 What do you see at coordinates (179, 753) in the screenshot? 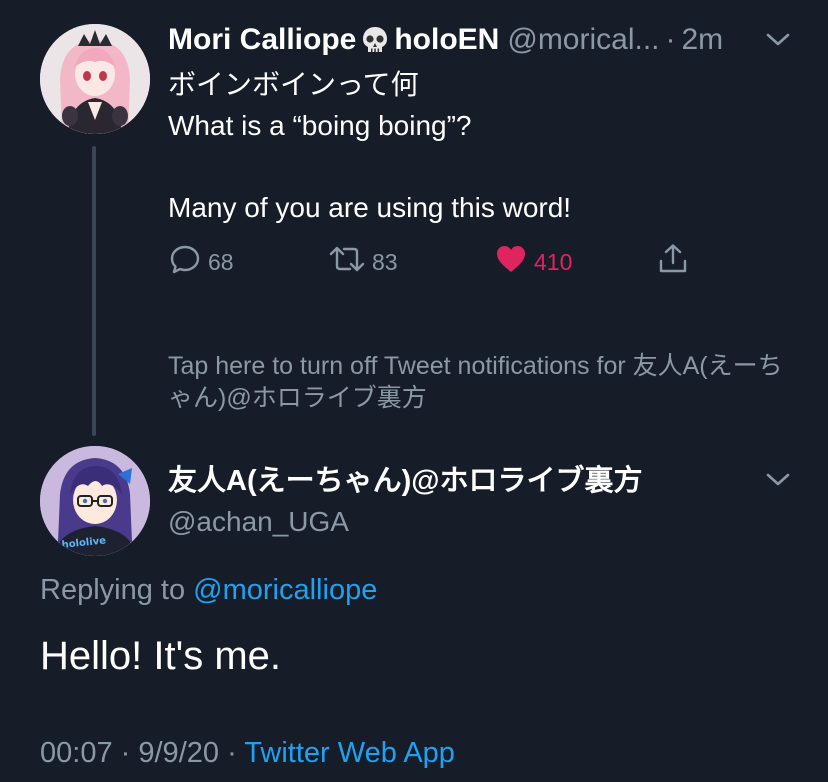
I see `tweet-date: 9/9/20` at bounding box center [179, 753].